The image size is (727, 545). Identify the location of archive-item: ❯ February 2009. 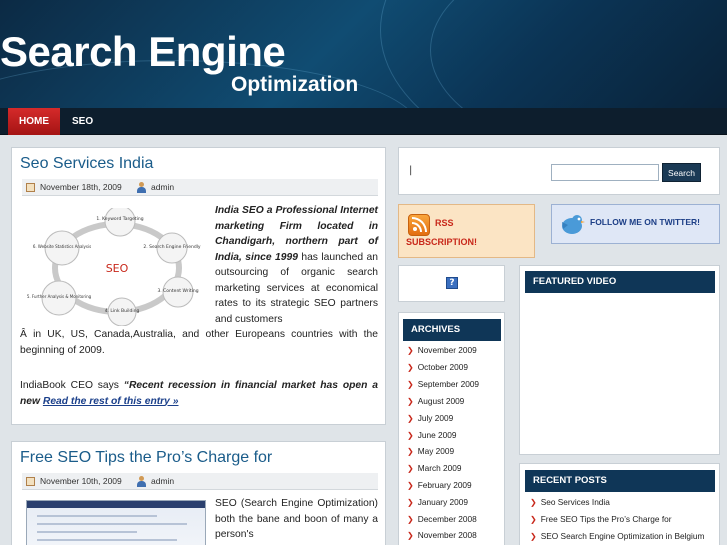
(439, 485).